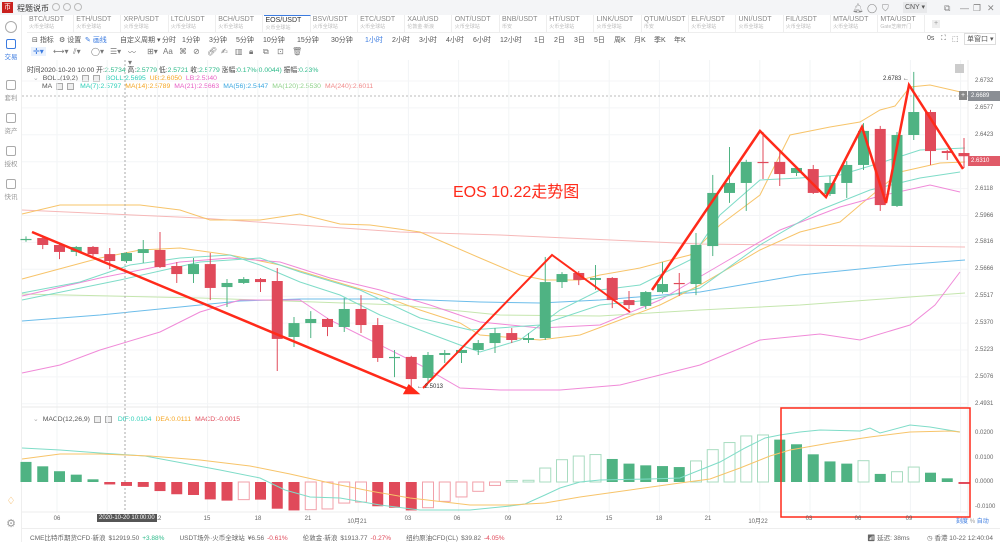  I want to click on macd-dea-line, so click(491, 468).